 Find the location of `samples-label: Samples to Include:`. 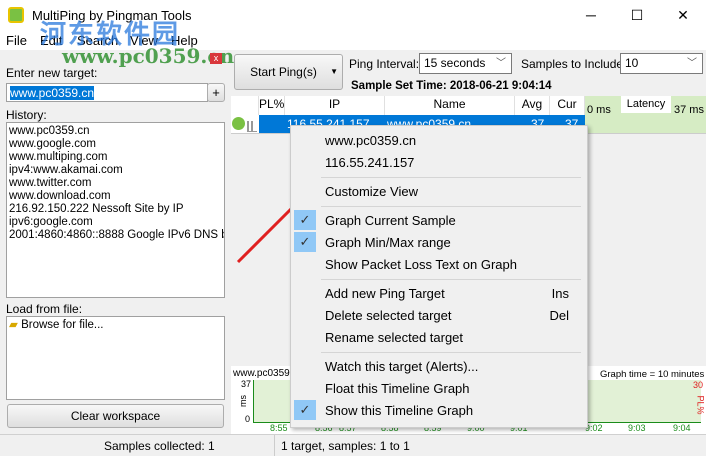

samples-label: Samples to Include: is located at coordinates (574, 64).